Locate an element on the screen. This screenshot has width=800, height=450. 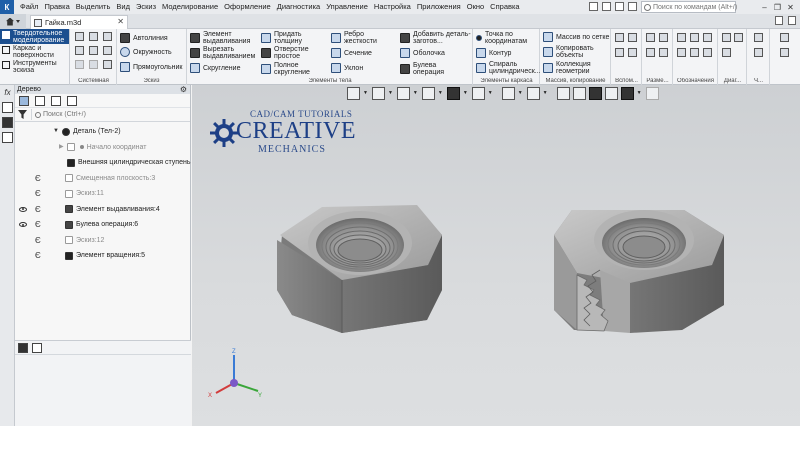
document-tab: Гайка.m3d ✕ is located at coordinates (79, 22).